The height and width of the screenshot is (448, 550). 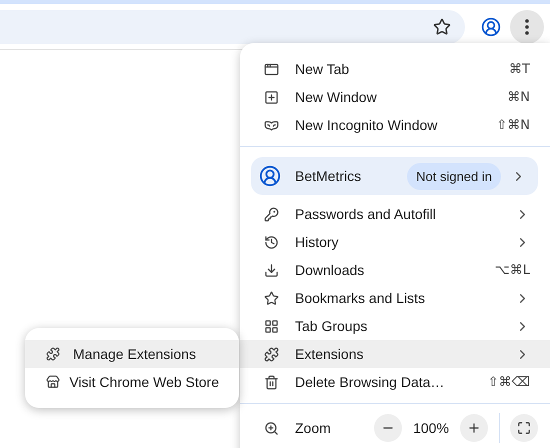 What do you see at coordinates (271, 69) in the screenshot?
I see `window-icon` at bounding box center [271, 69].